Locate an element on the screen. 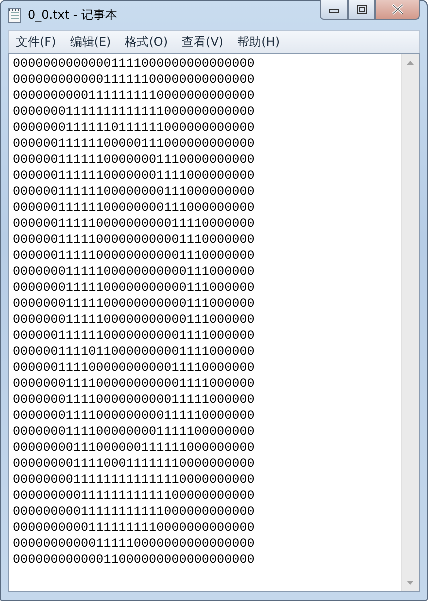 This screenshot has height=601, width=428. close-icon is located at coordinates (398, 9).